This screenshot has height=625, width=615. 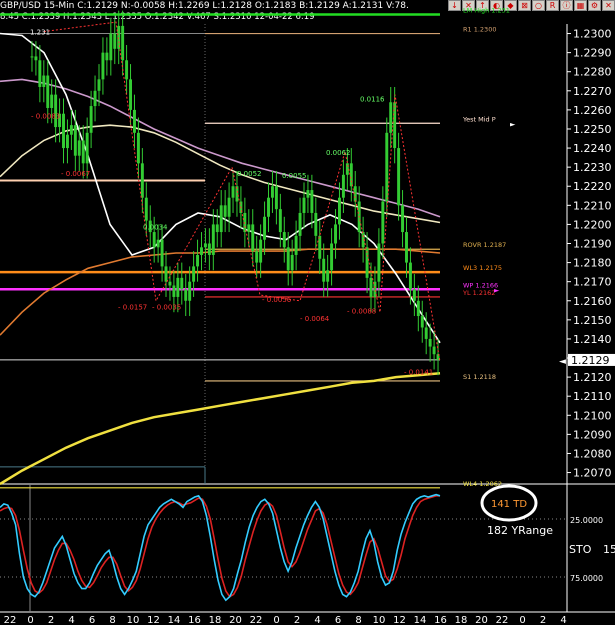 I want to click on swing-annotation: - 0.0035, so click(x=166, y=307).